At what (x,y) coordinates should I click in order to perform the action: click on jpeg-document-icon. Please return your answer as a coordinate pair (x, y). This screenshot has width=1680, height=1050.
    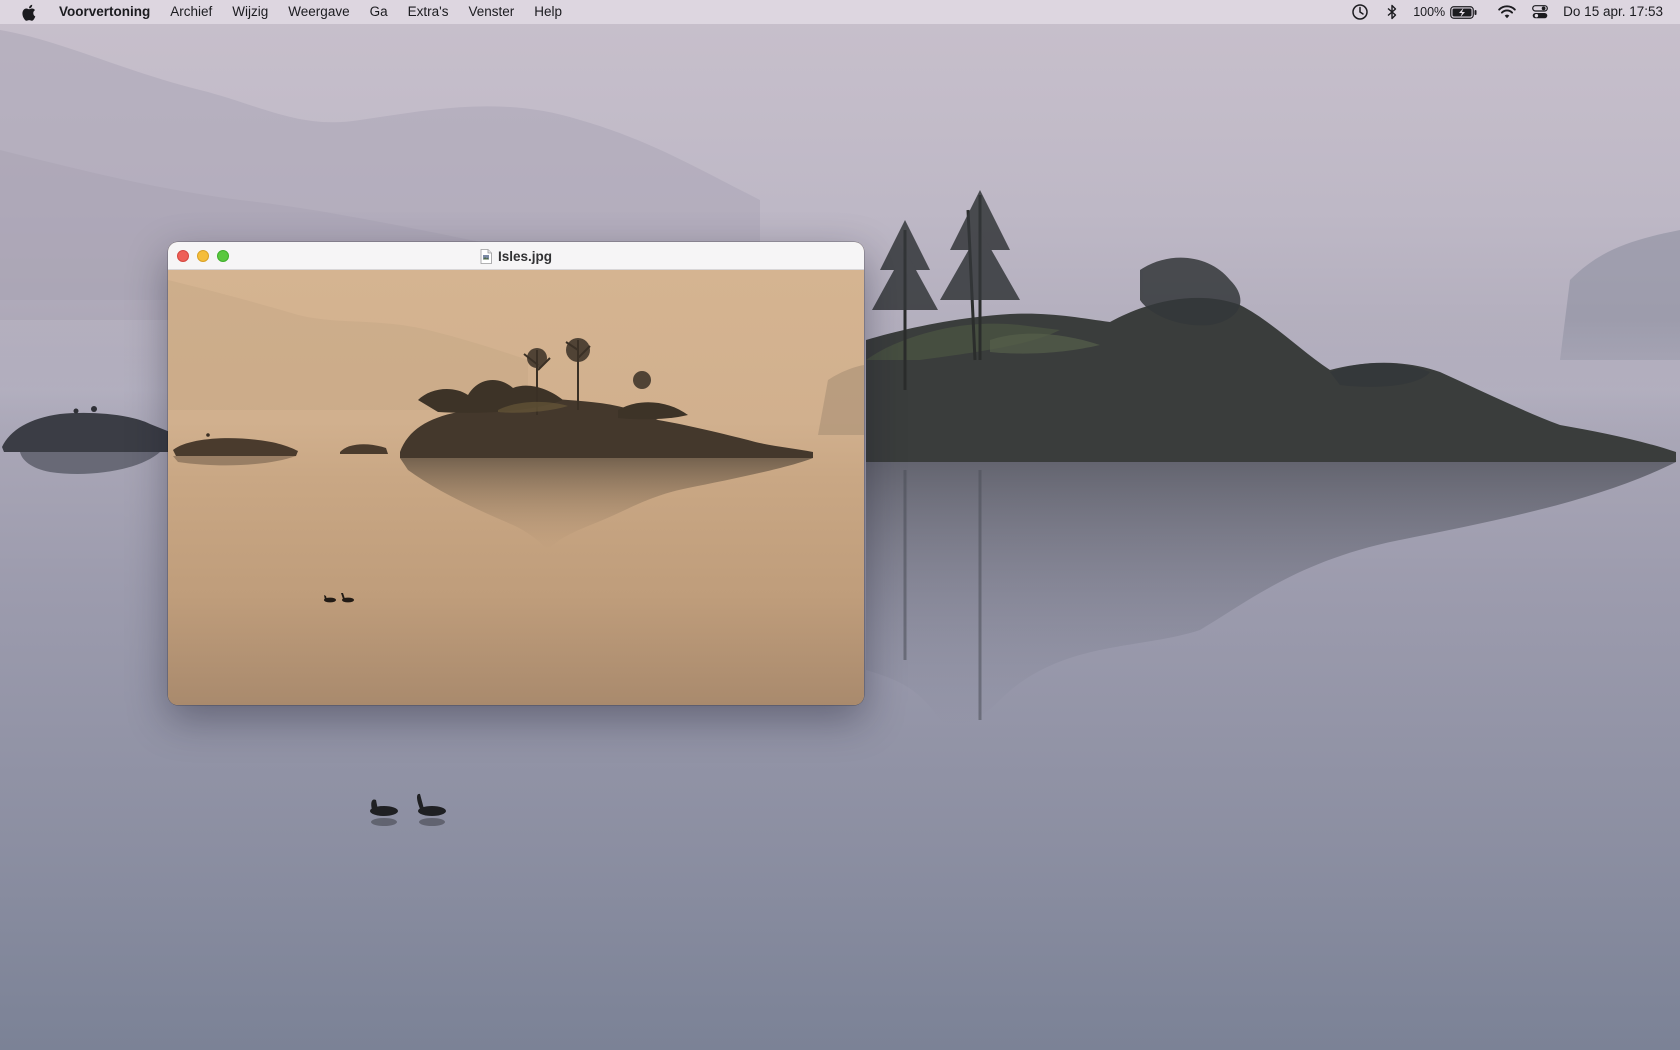
    Looking at the image, I should click on (486, 256).